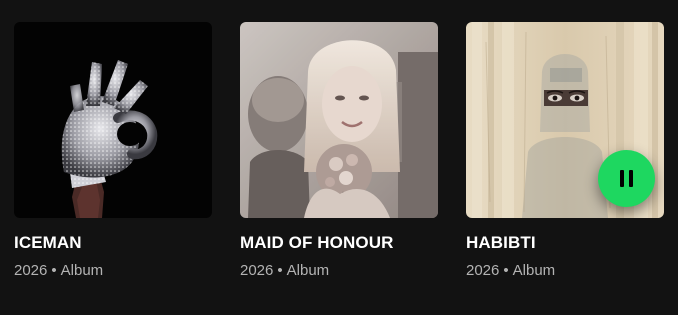 This screenshot has height=315, width=678. I want to click on album-title: MAID OF HONOUR, so click(339, 243).